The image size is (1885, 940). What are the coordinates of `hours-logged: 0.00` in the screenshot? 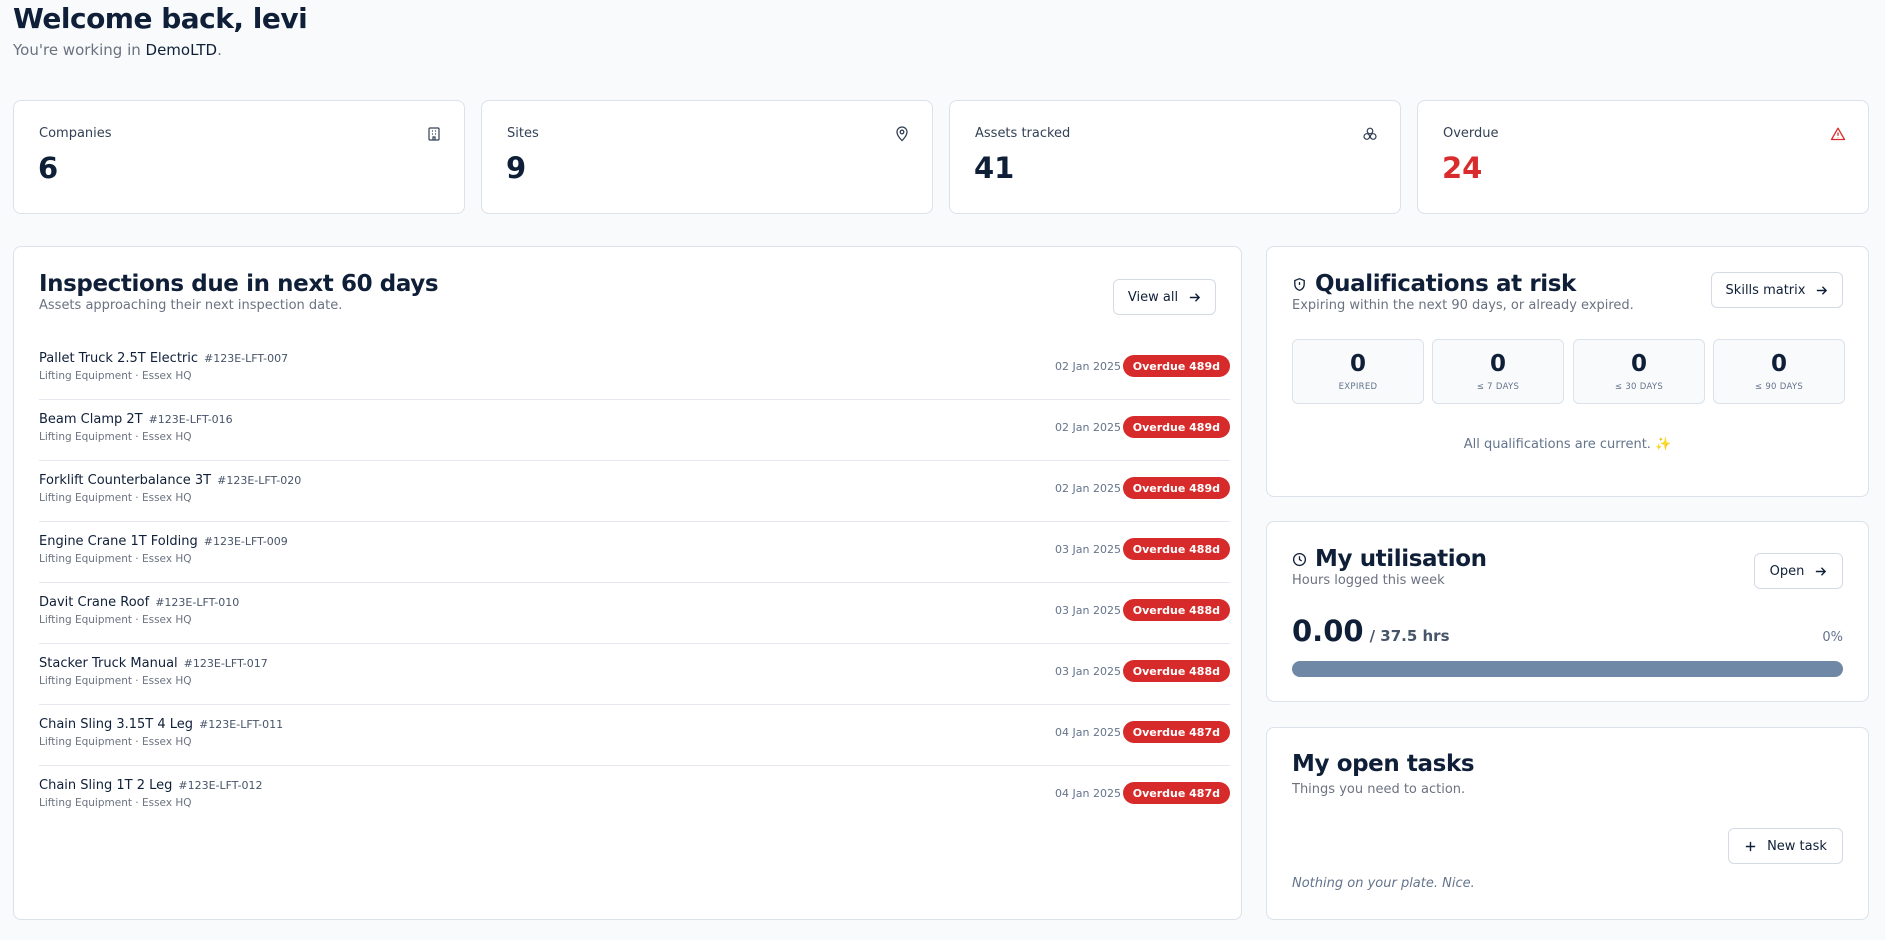 It's located at (1328, 631).